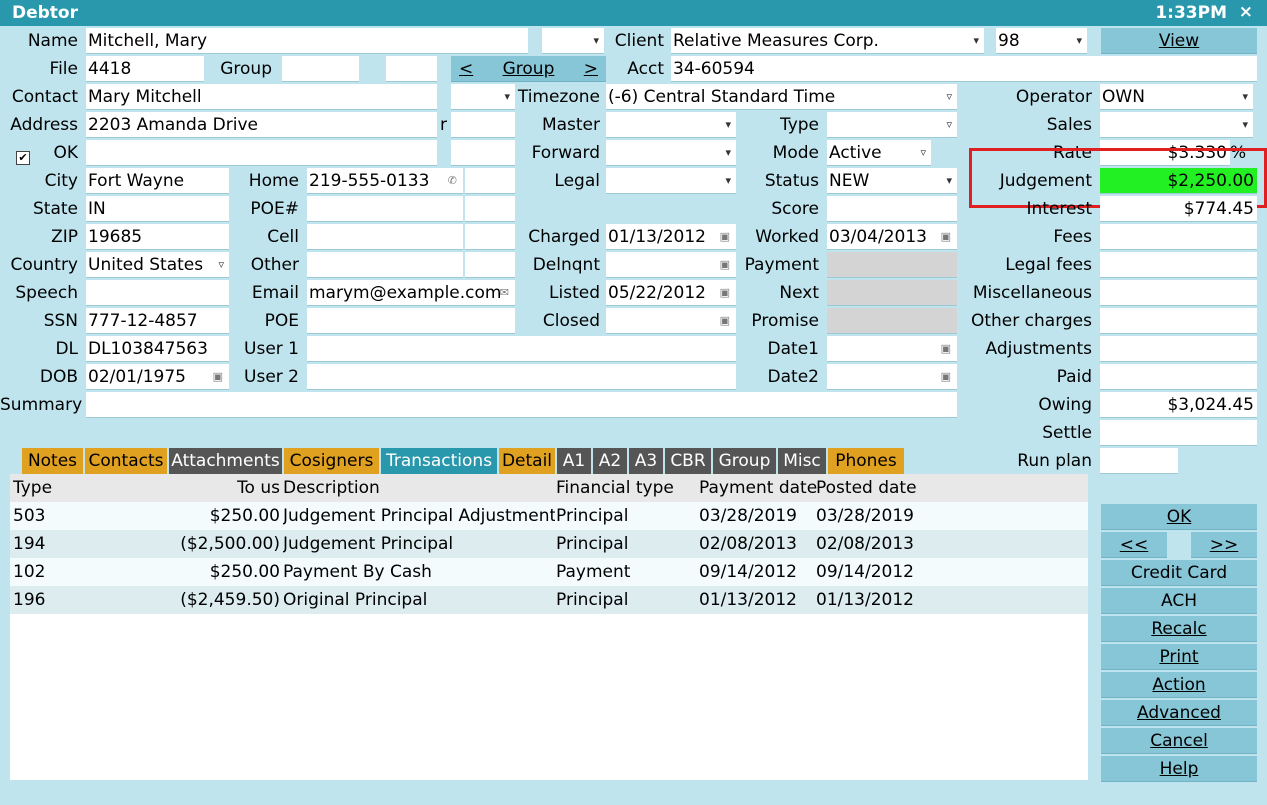  What do you see at coordinates (671, 181) in the screenshot?
I see `legal-dropdown: ▾` at bounding box center [671, 181].